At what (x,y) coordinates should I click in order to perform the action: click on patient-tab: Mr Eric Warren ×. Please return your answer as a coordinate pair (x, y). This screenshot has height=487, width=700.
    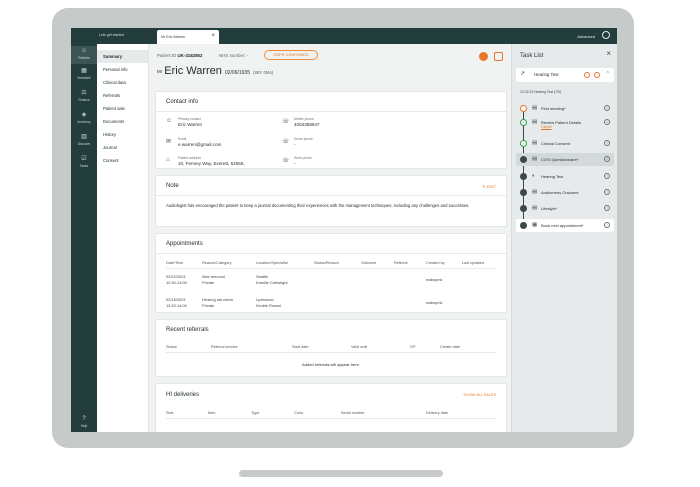
    Looking at the image, I should click on (188, 37).